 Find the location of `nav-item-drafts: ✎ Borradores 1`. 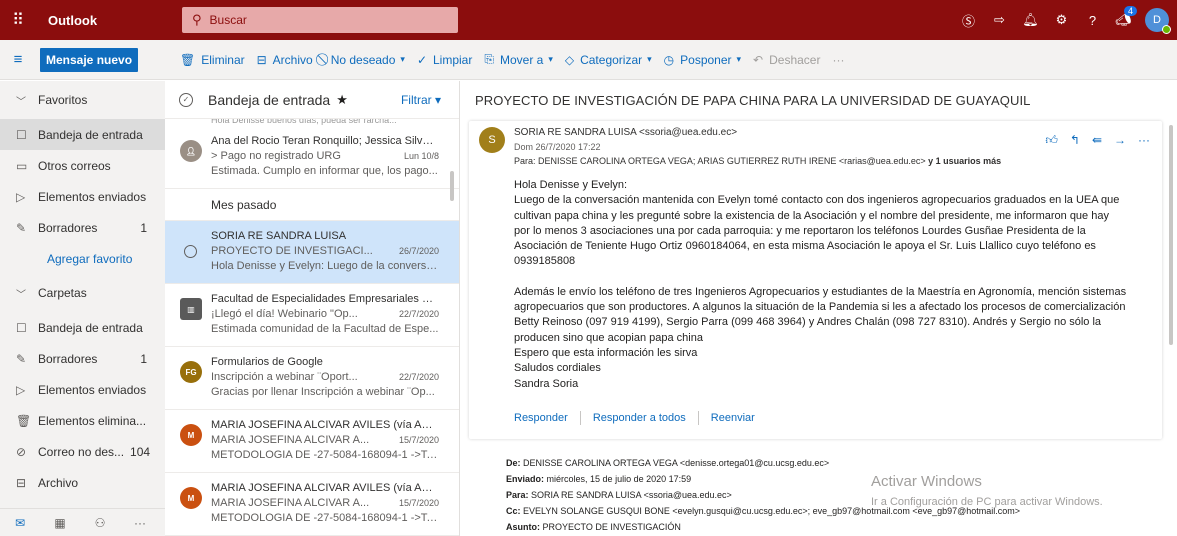

nav-item-drafts: ✎ Borradores 1 is located at coordinates (82, 358).